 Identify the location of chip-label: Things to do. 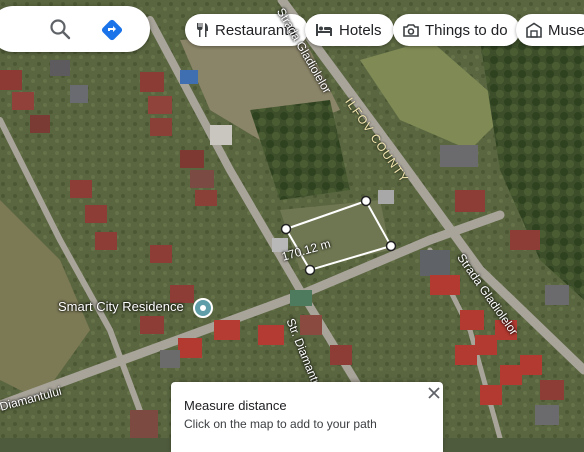
(466, 30).